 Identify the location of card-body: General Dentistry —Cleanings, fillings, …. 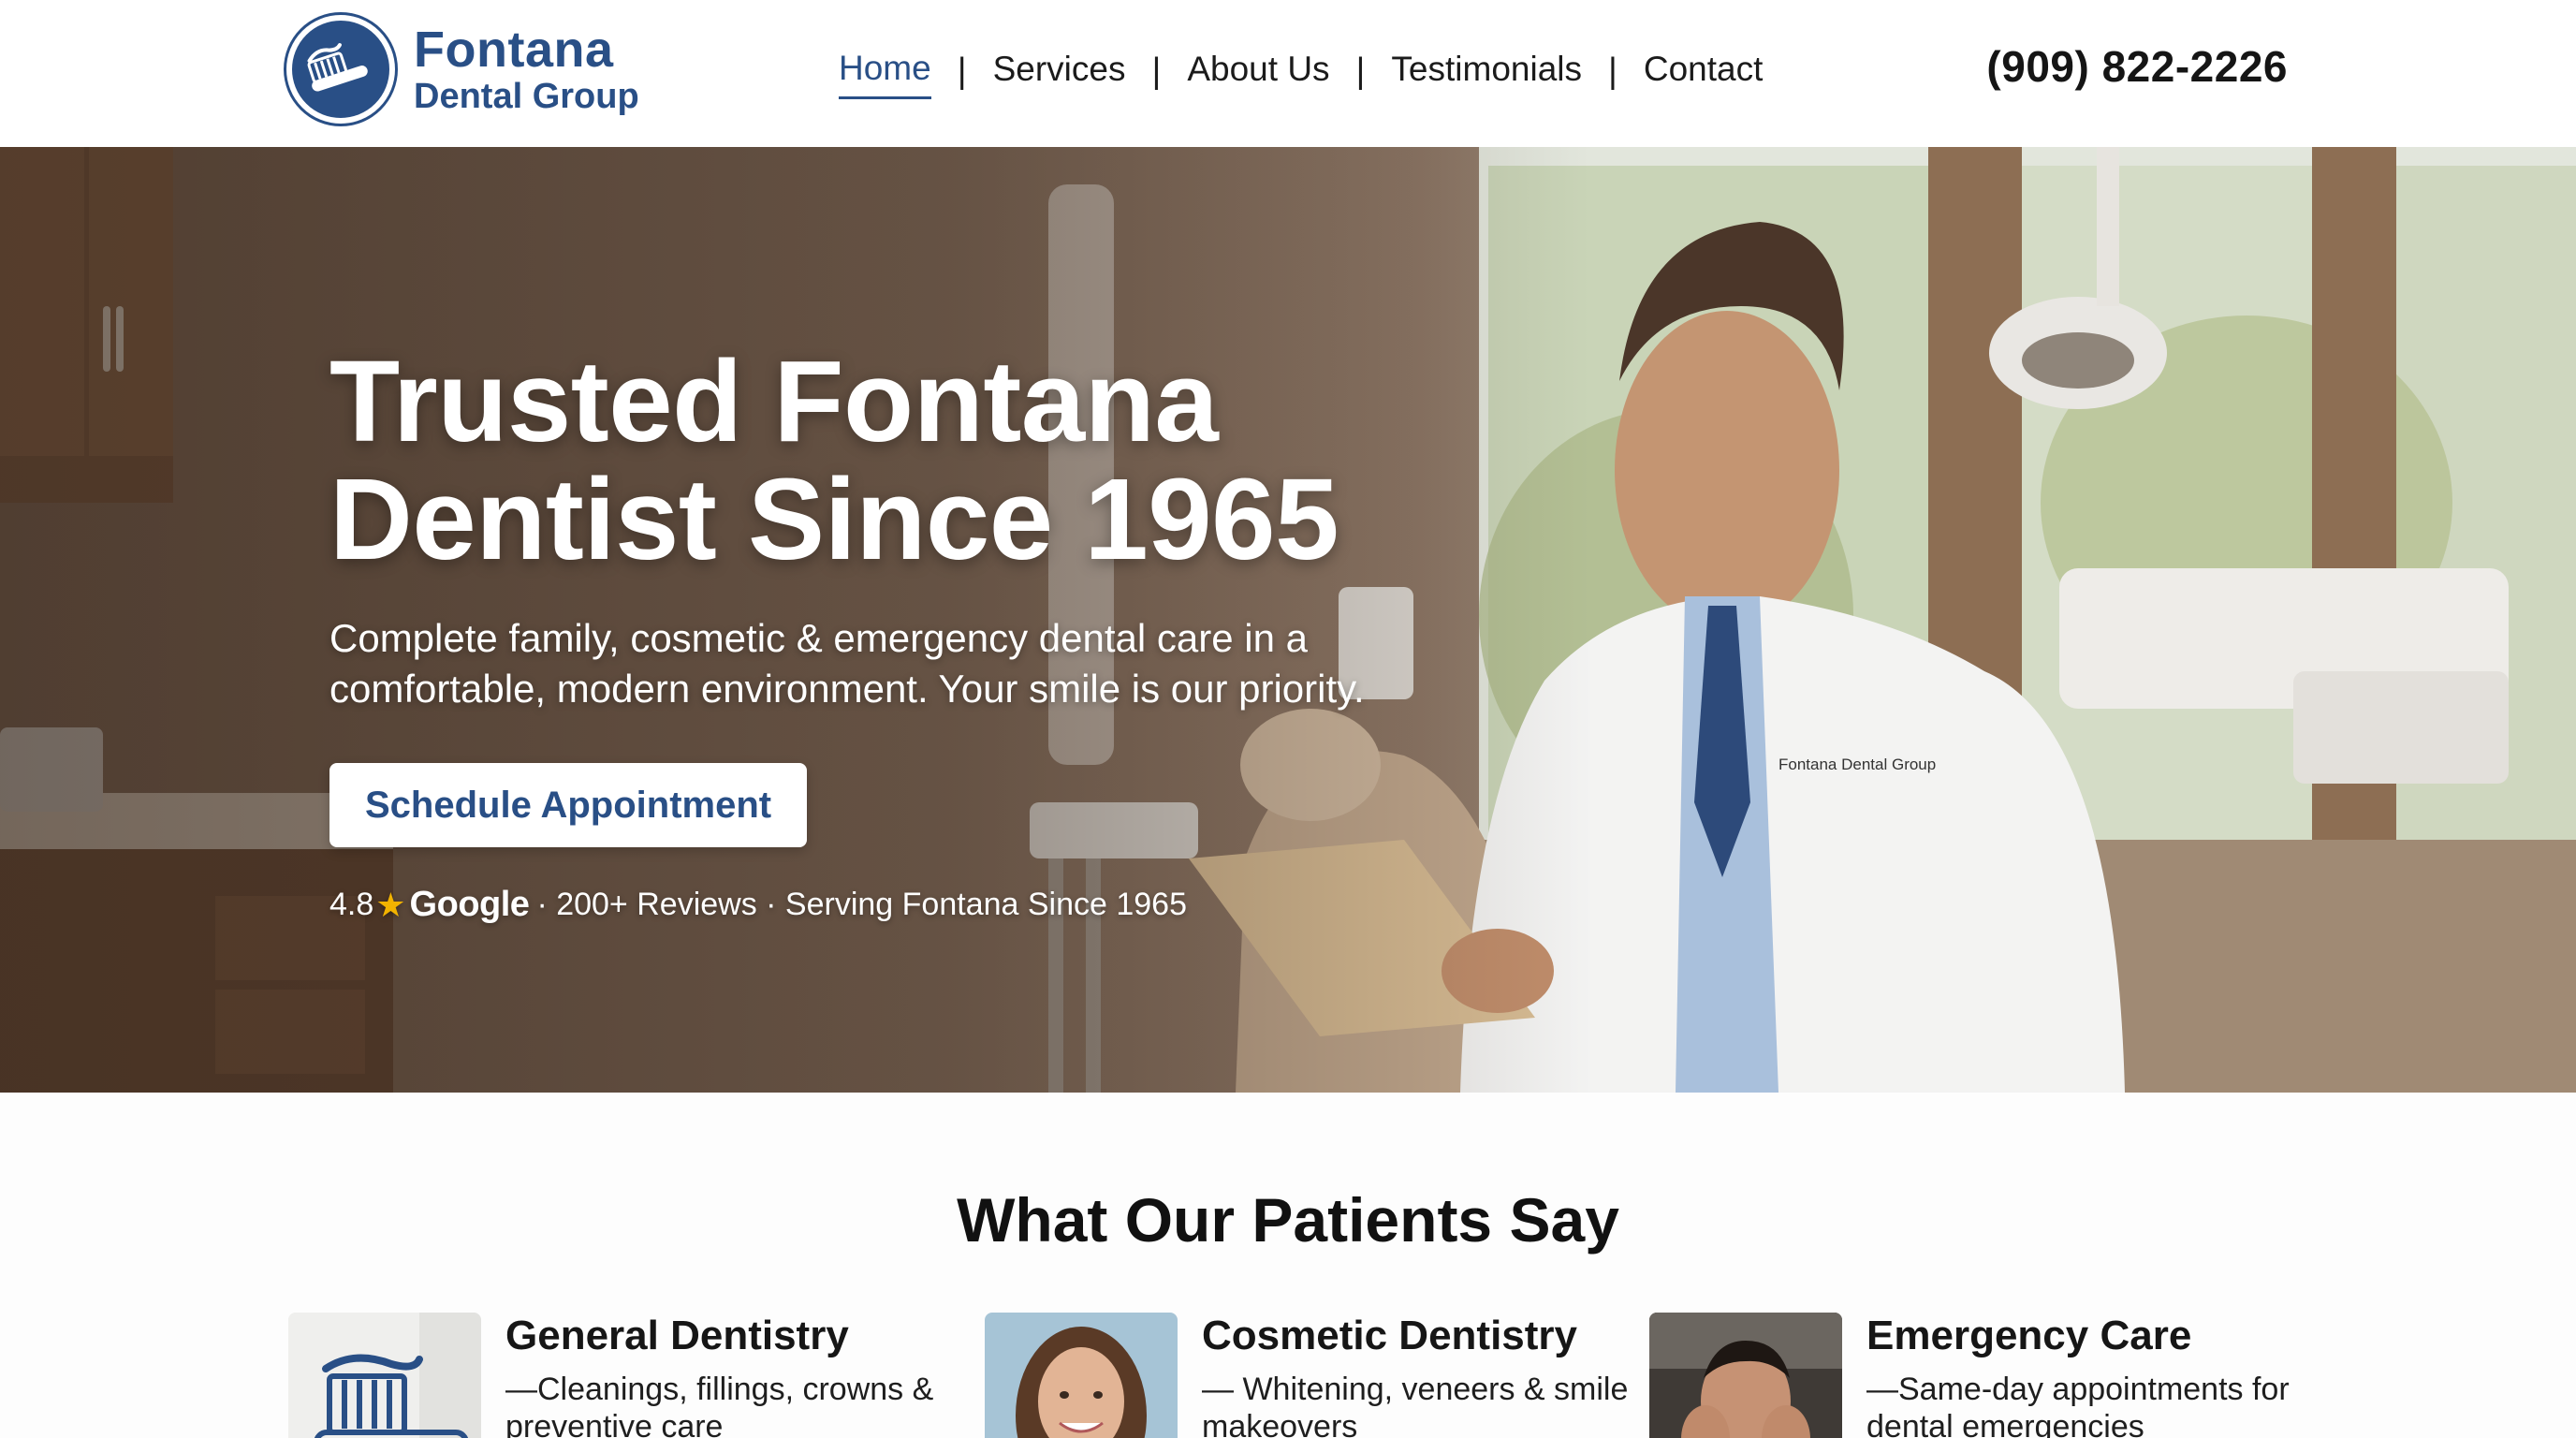
(725, 1375).